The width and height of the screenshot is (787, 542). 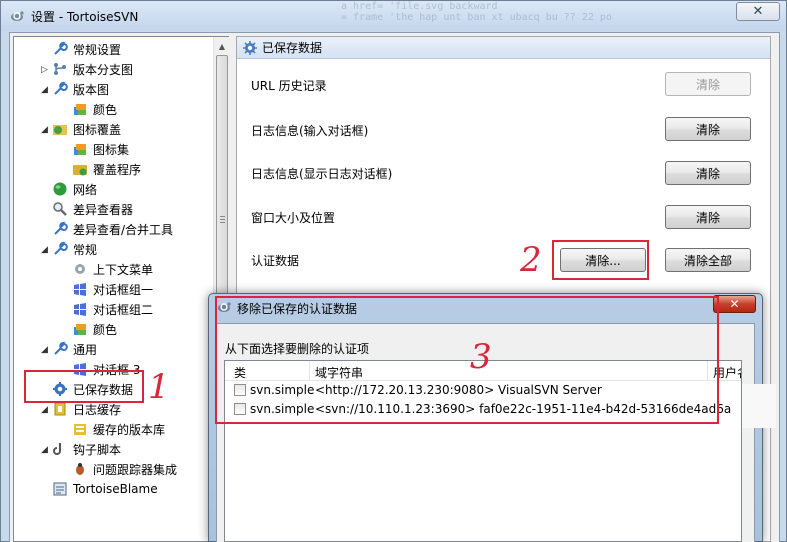 What do you see at coordinates (289, 86) in the screenshot?
I see `url-history-label: URL 历史记录` at bounding box center [289, 86].